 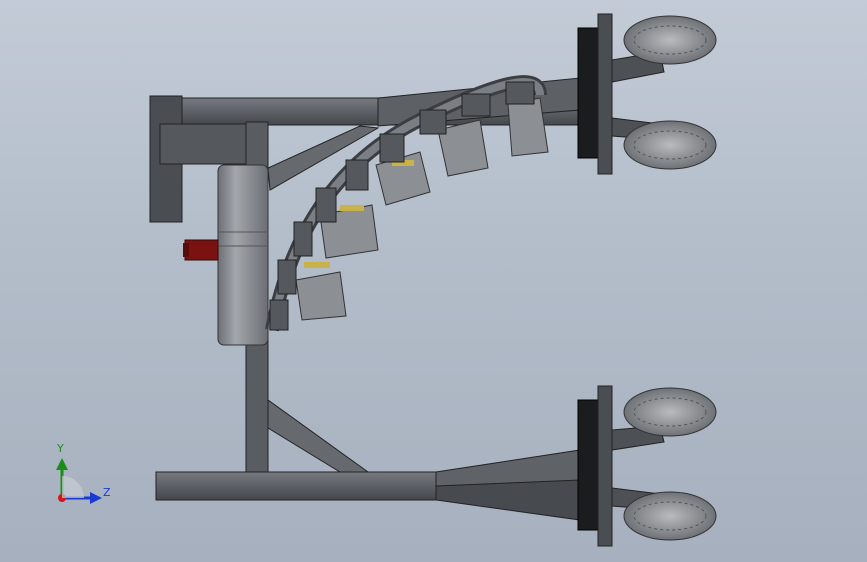 I want to click on drive-shaft, so click(x=201, y=250).